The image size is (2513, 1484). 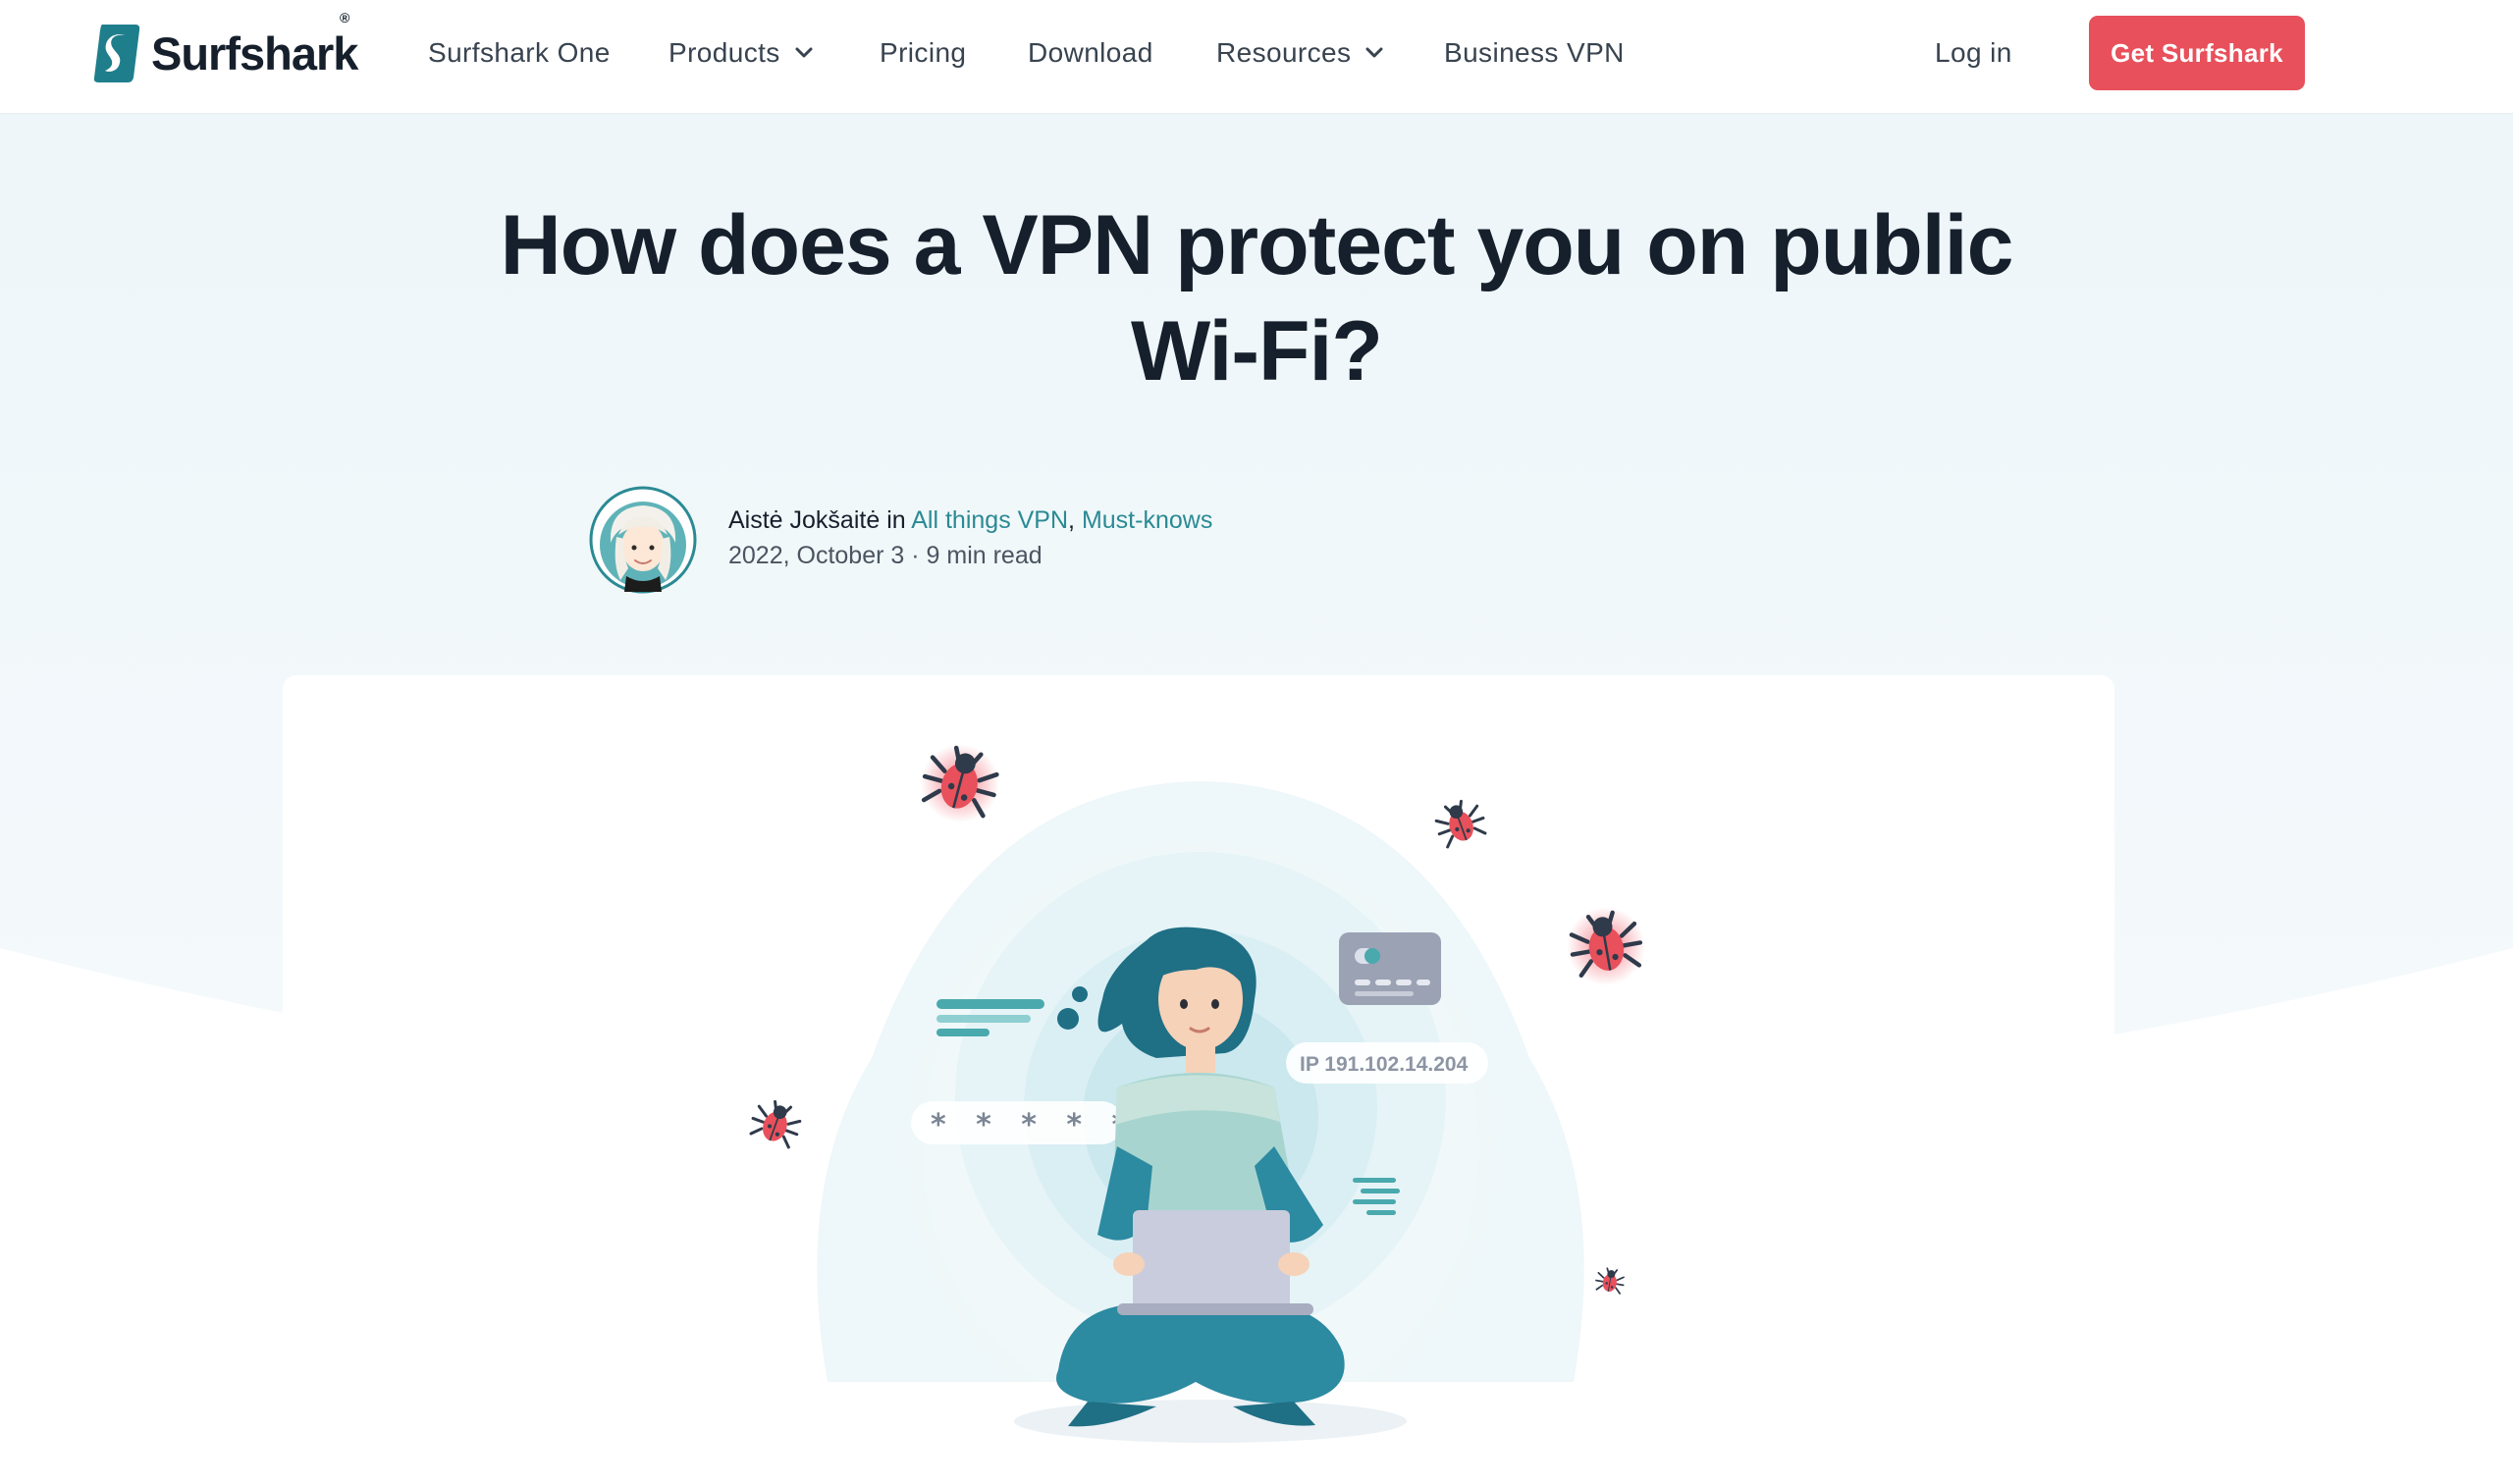 I want to click on nav-item-download: Download, so click(x=1091, y=53).